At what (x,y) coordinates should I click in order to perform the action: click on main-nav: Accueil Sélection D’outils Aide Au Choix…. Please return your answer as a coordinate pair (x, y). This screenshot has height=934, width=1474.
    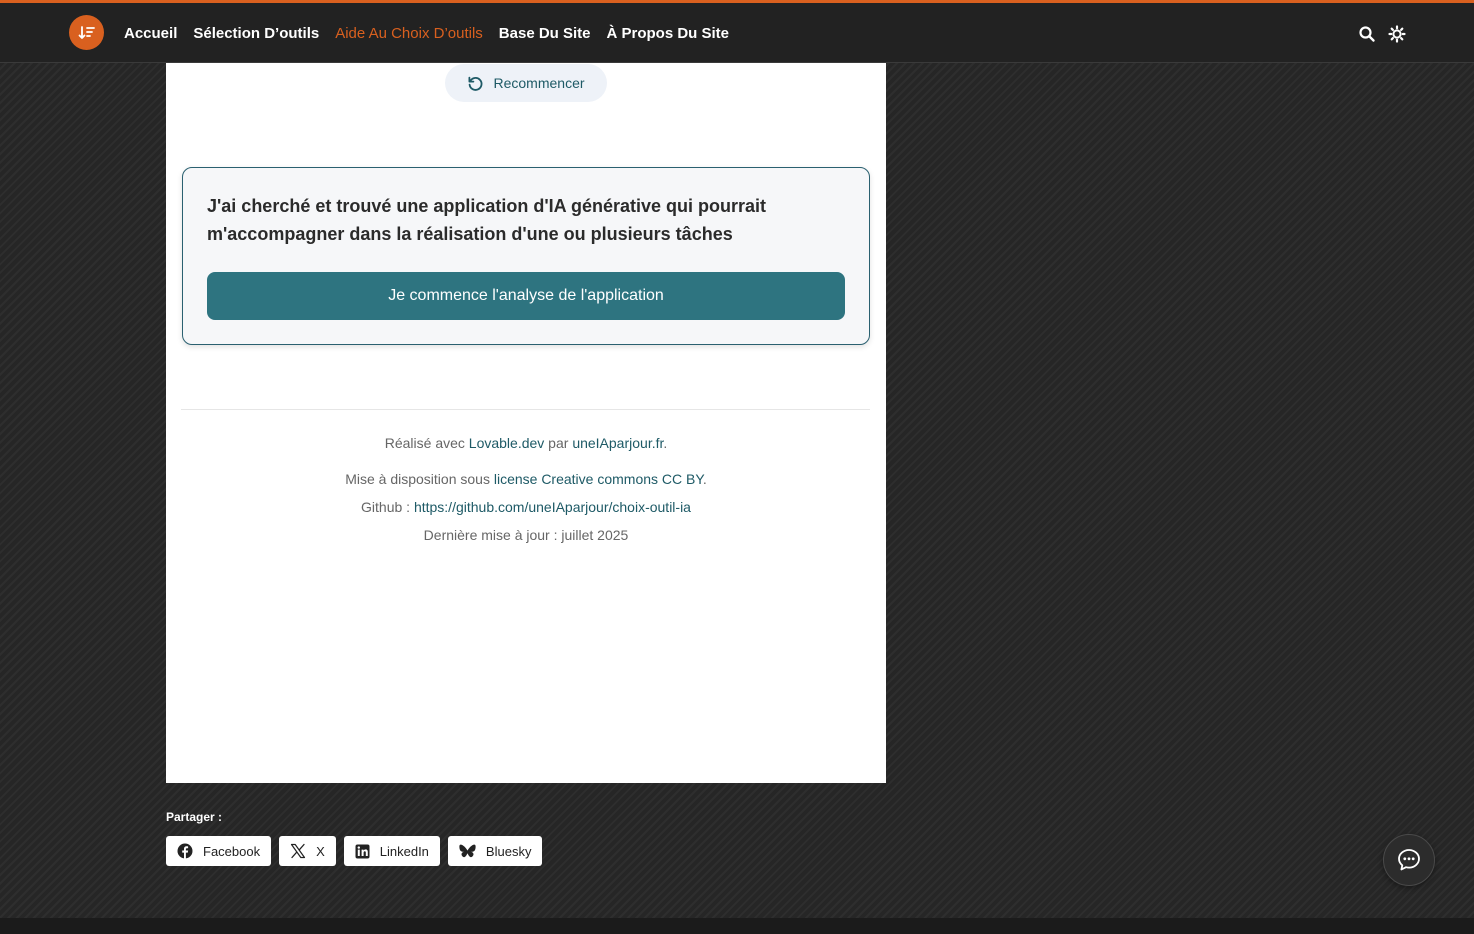
    Looking at the image, I should click on (434, 33).